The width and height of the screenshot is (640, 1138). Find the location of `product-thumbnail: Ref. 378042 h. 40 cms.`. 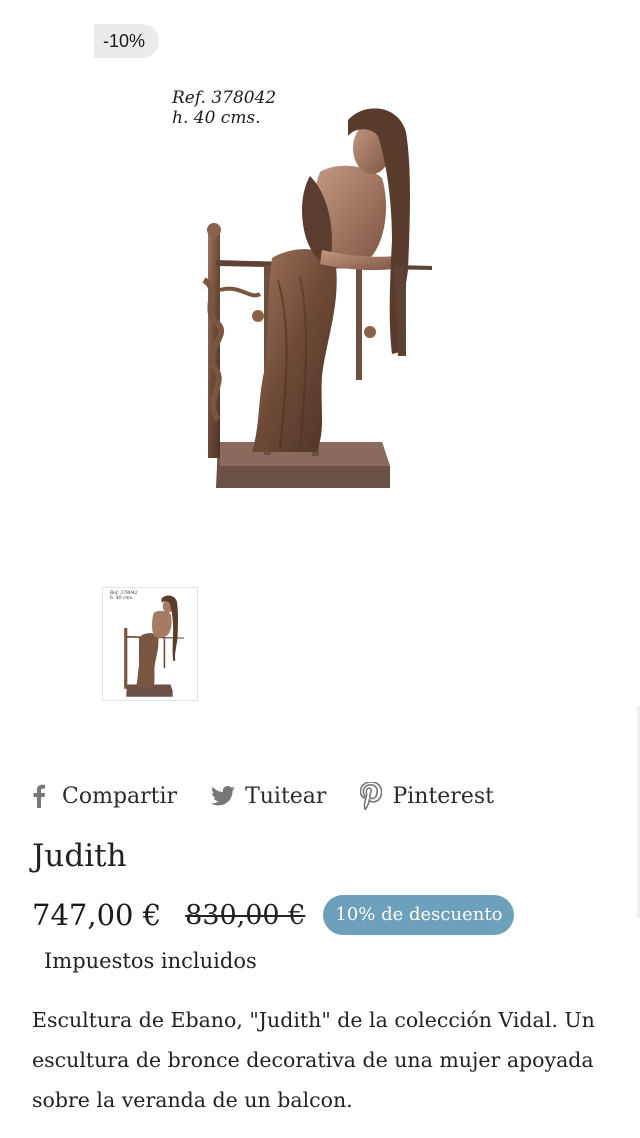

product-thumbnail: Ref. 378042 h. 40 cms. is located at coordinates (150, 644).